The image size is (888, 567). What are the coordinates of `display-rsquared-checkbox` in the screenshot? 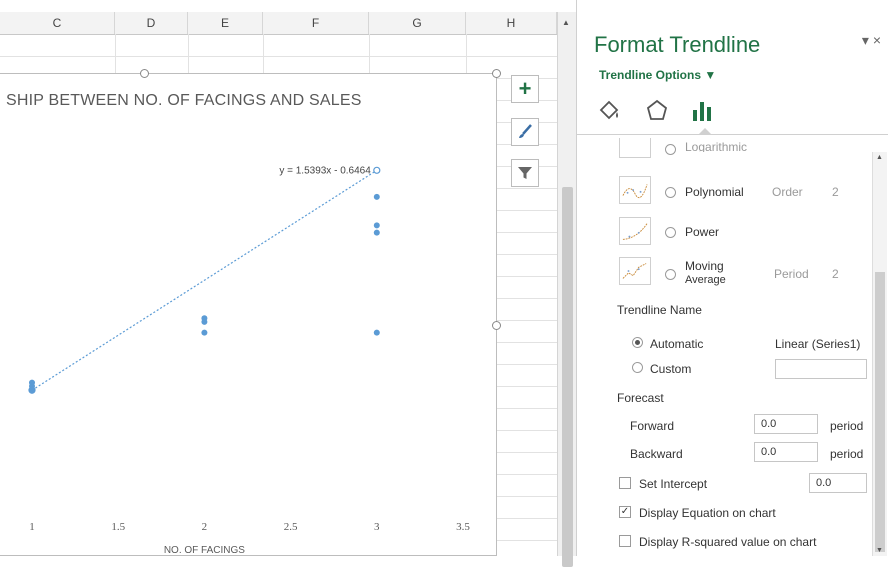 It's located at (625, 541).